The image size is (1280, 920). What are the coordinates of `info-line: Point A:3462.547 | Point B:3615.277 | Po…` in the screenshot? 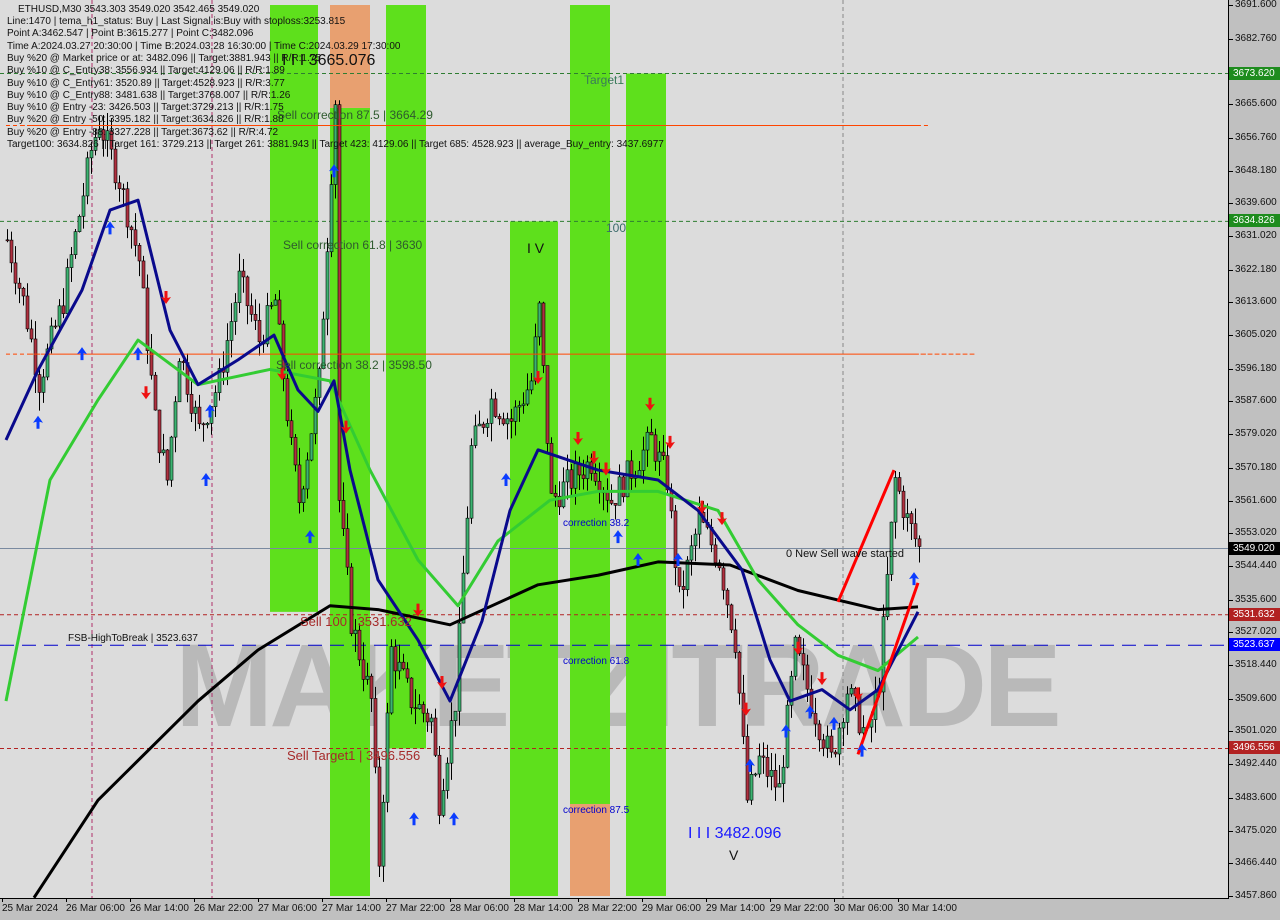 It's located at (130, 34).